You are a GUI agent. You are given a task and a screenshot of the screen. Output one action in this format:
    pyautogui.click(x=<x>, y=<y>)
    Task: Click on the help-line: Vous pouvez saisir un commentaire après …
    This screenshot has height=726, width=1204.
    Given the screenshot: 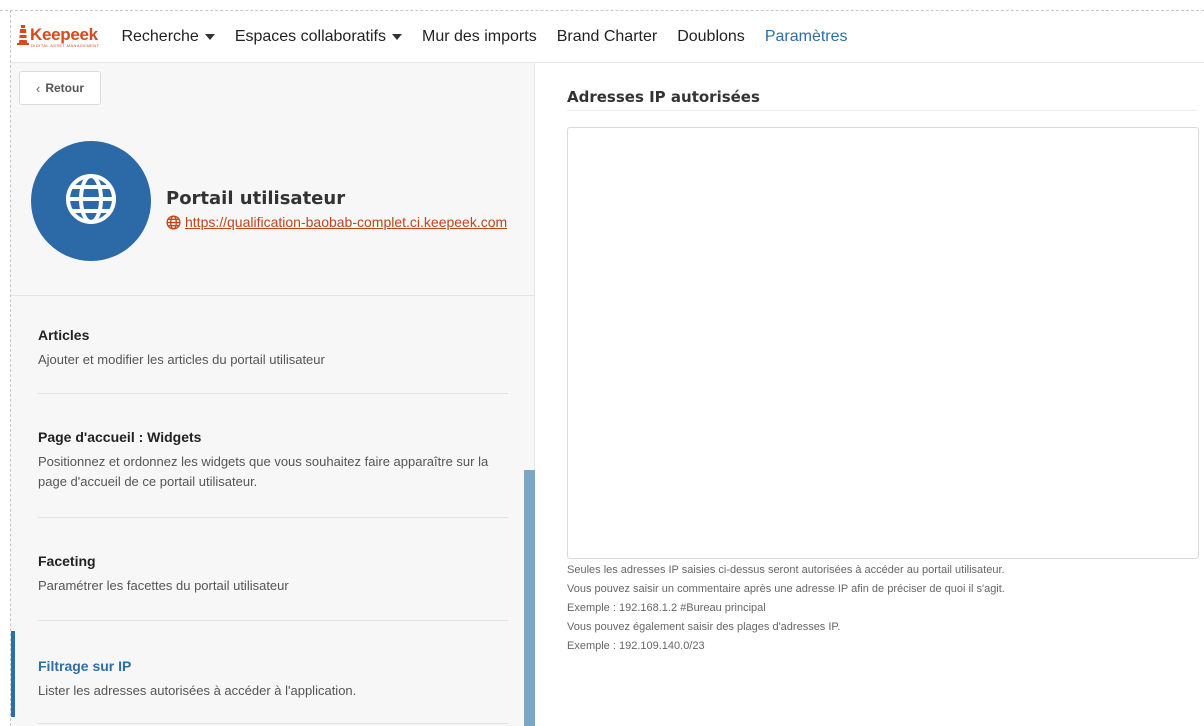 What is the action you would take?
    pyautogui.click(x=786, y=589)
    